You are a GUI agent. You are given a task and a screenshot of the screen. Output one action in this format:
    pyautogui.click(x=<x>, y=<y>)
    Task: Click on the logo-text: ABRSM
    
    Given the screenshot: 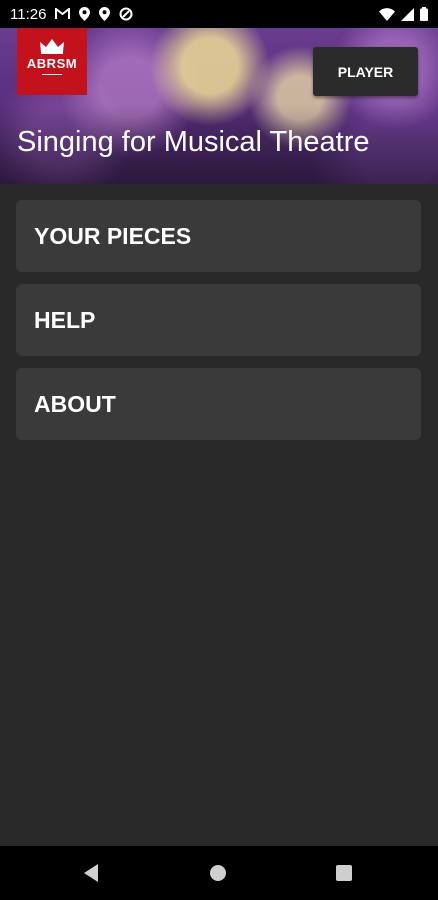 What is the action you would take?
    pyautogui.click(x=52, y=63)
    